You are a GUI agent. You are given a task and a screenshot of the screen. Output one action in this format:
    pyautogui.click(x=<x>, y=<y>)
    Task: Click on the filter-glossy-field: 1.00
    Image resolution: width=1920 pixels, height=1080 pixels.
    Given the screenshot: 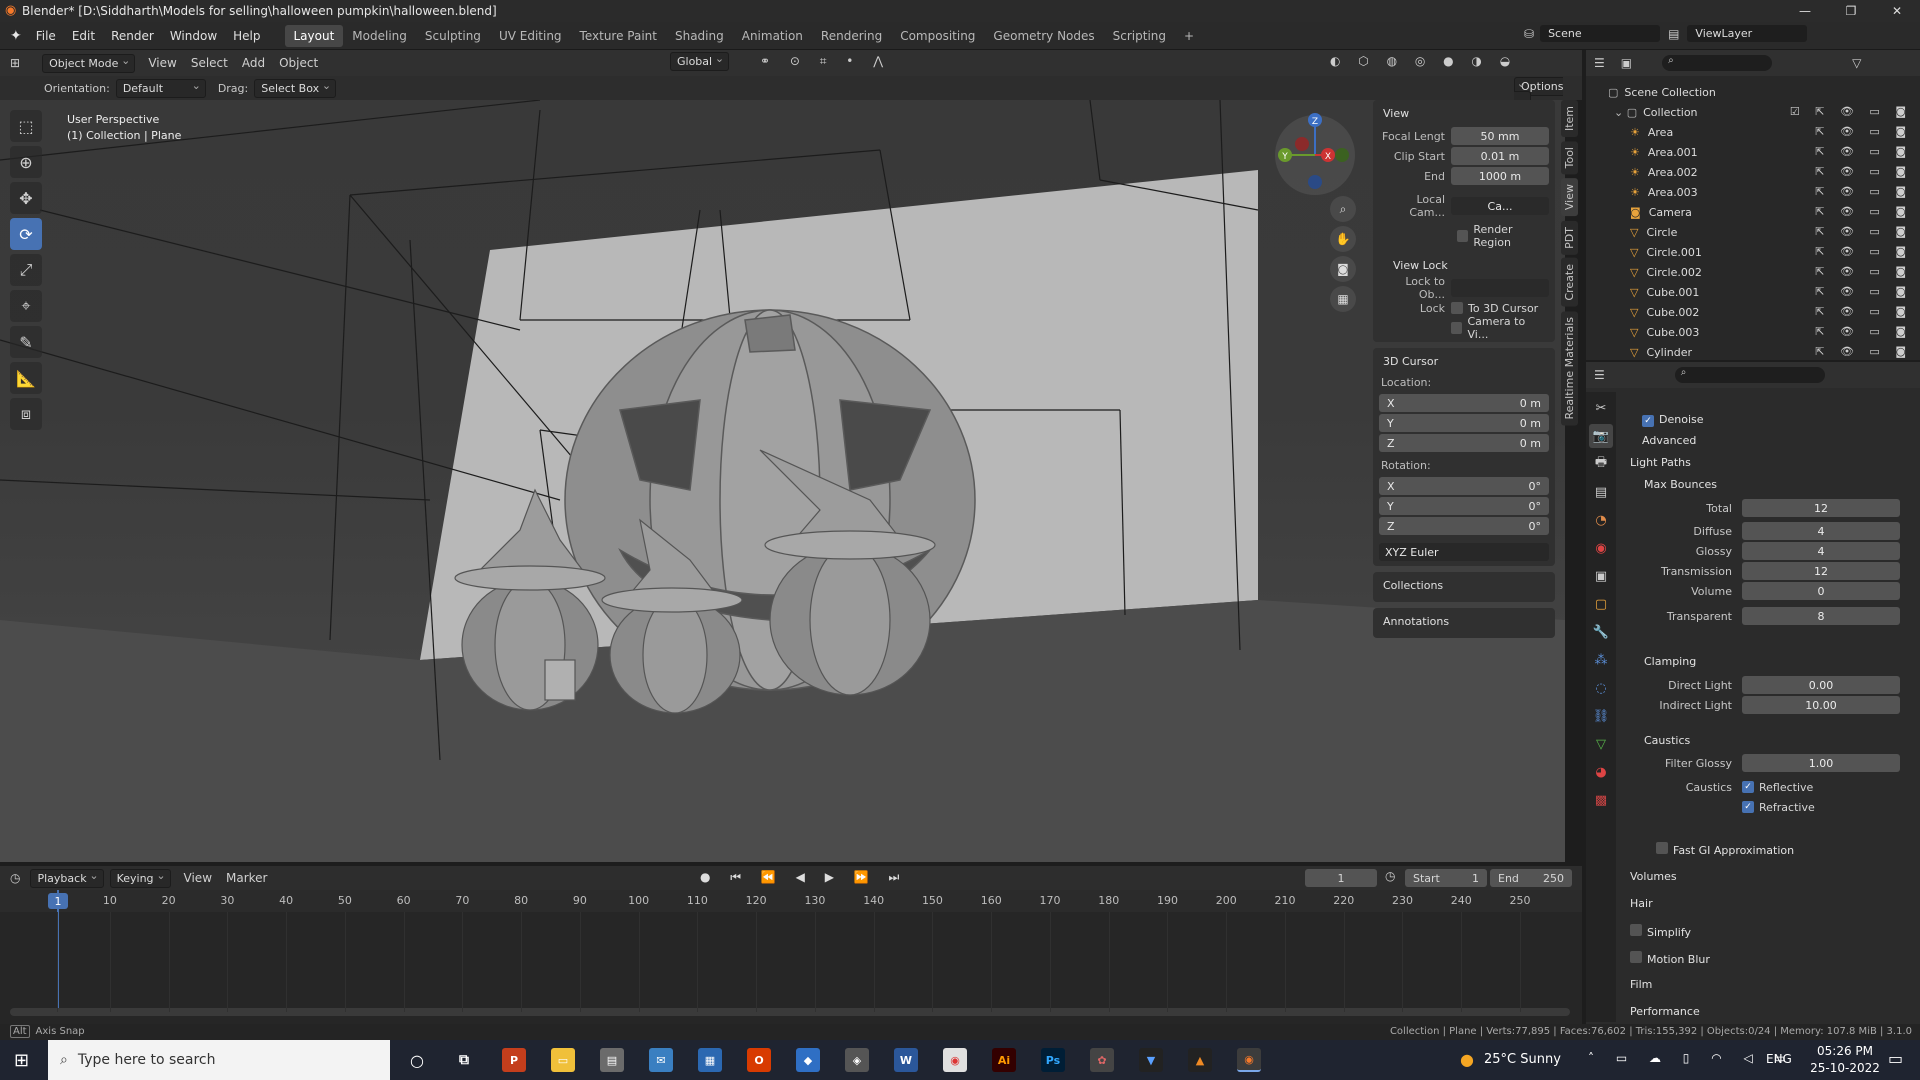 What is the action you would take?
    pyautogui.click(x=1821, y=763)
    